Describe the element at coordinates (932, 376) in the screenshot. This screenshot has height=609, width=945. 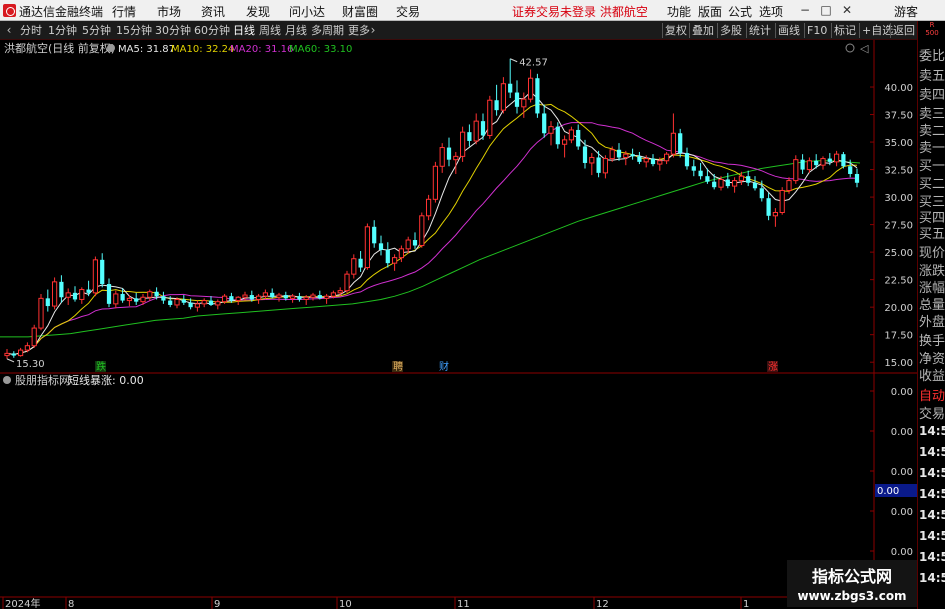
I see `label-earnings: 收益` at that location.